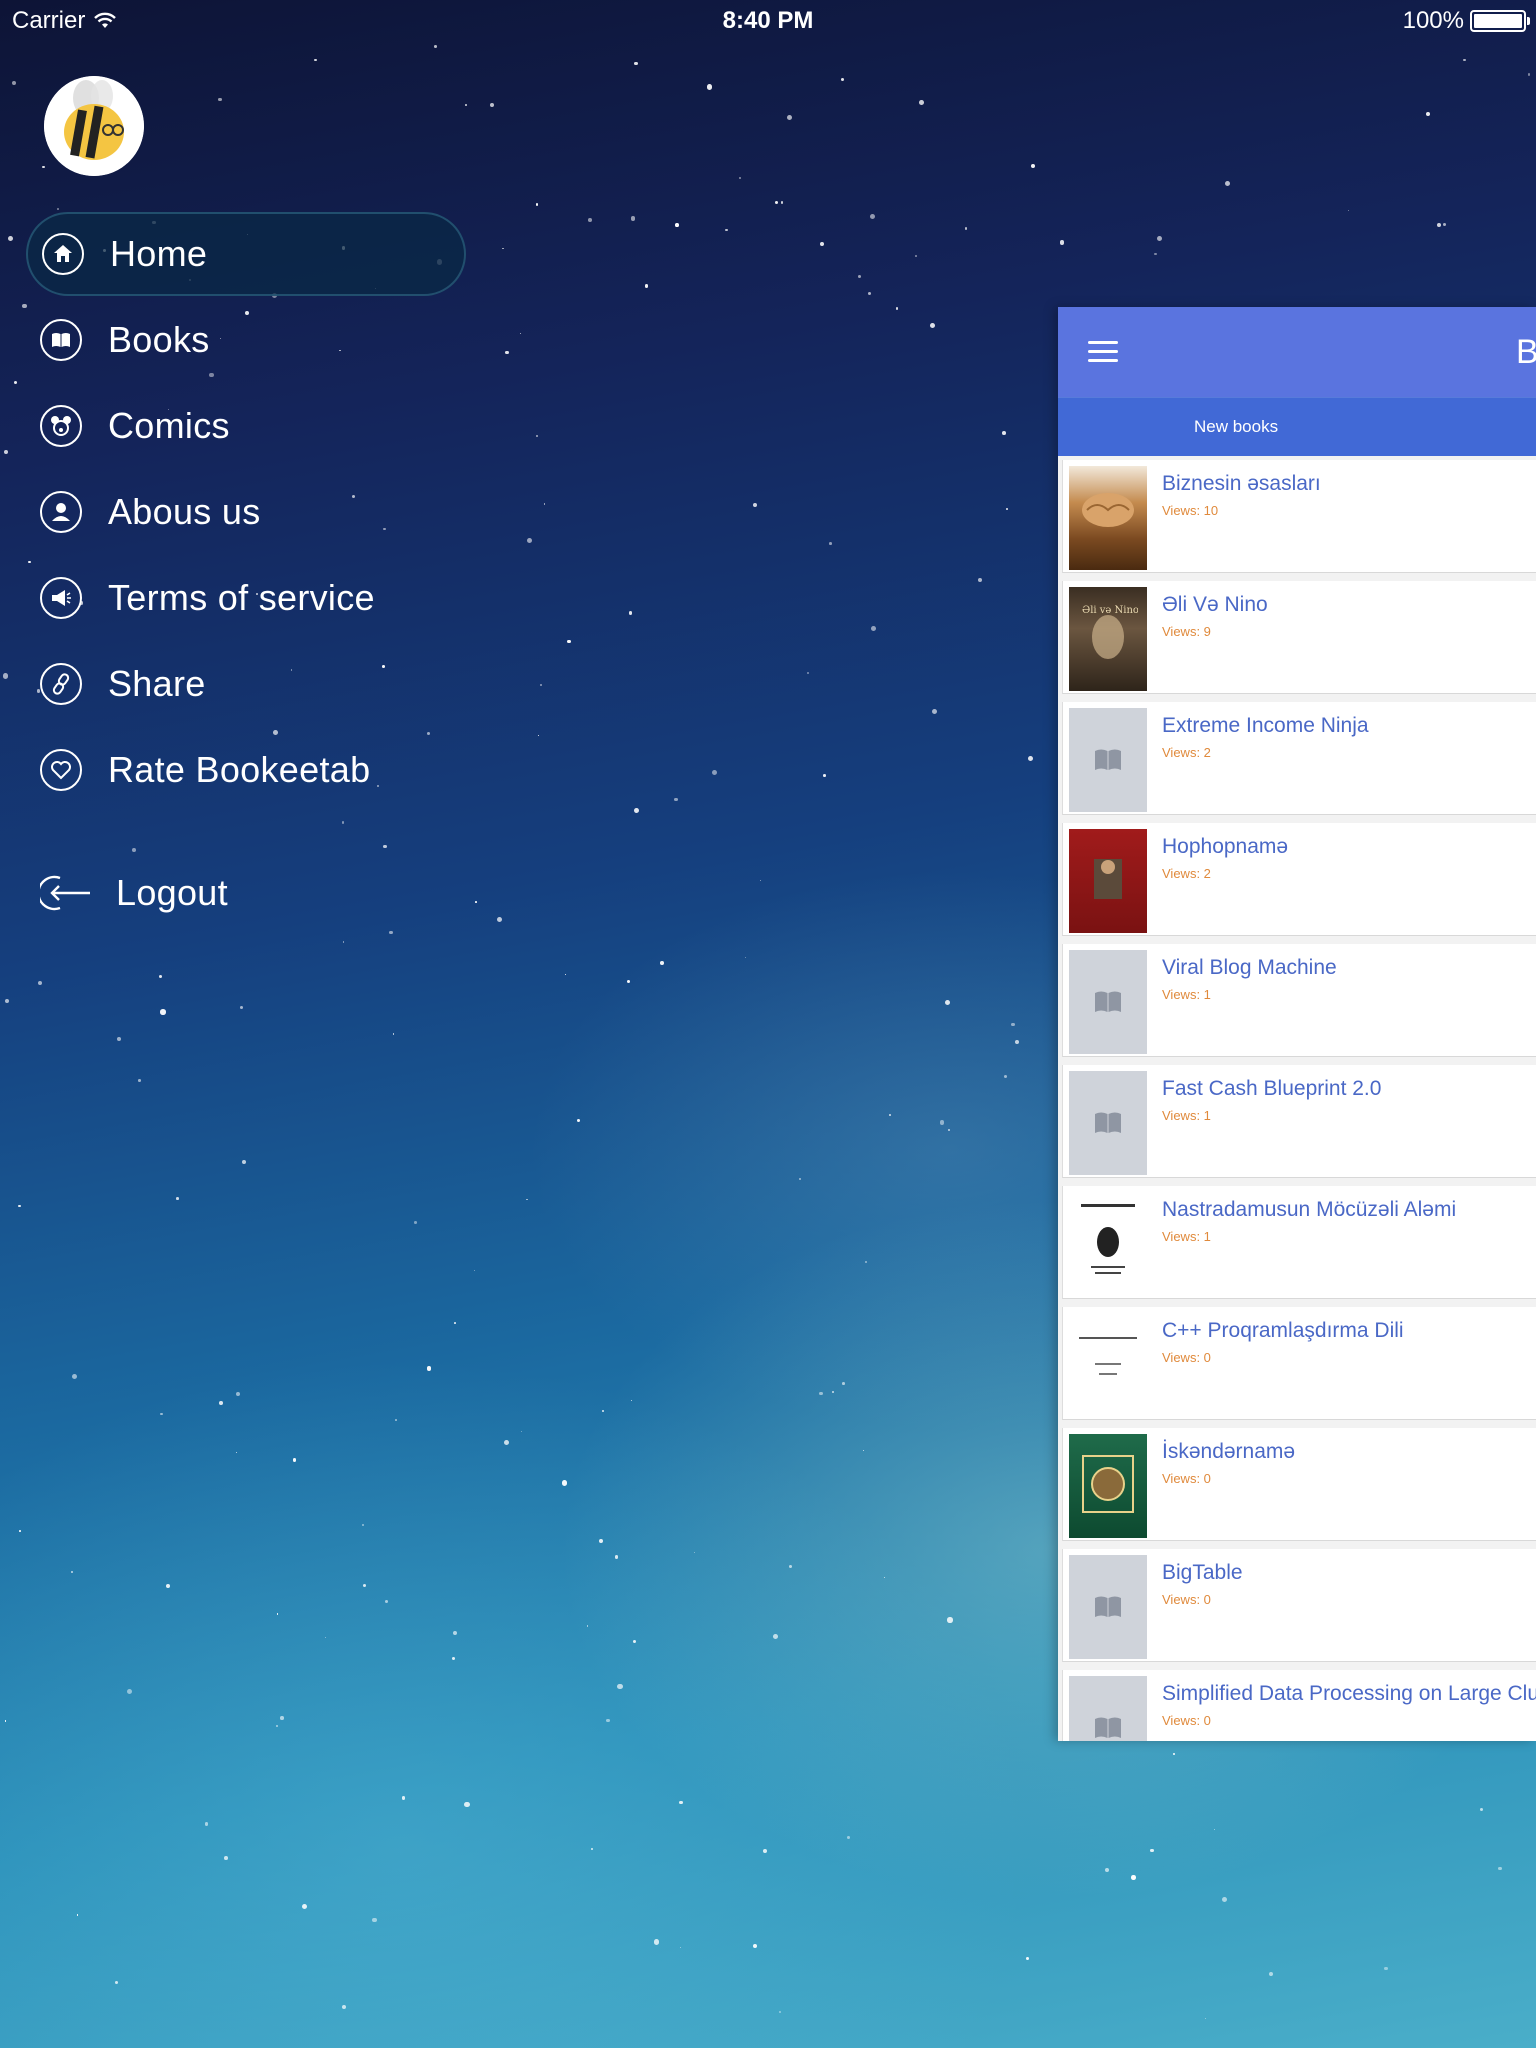 The height and width of the screenshot is (2048, 1536). I want to click on book-list-item: Extreme Income Ninja Views: 2, so click(1299, 758).